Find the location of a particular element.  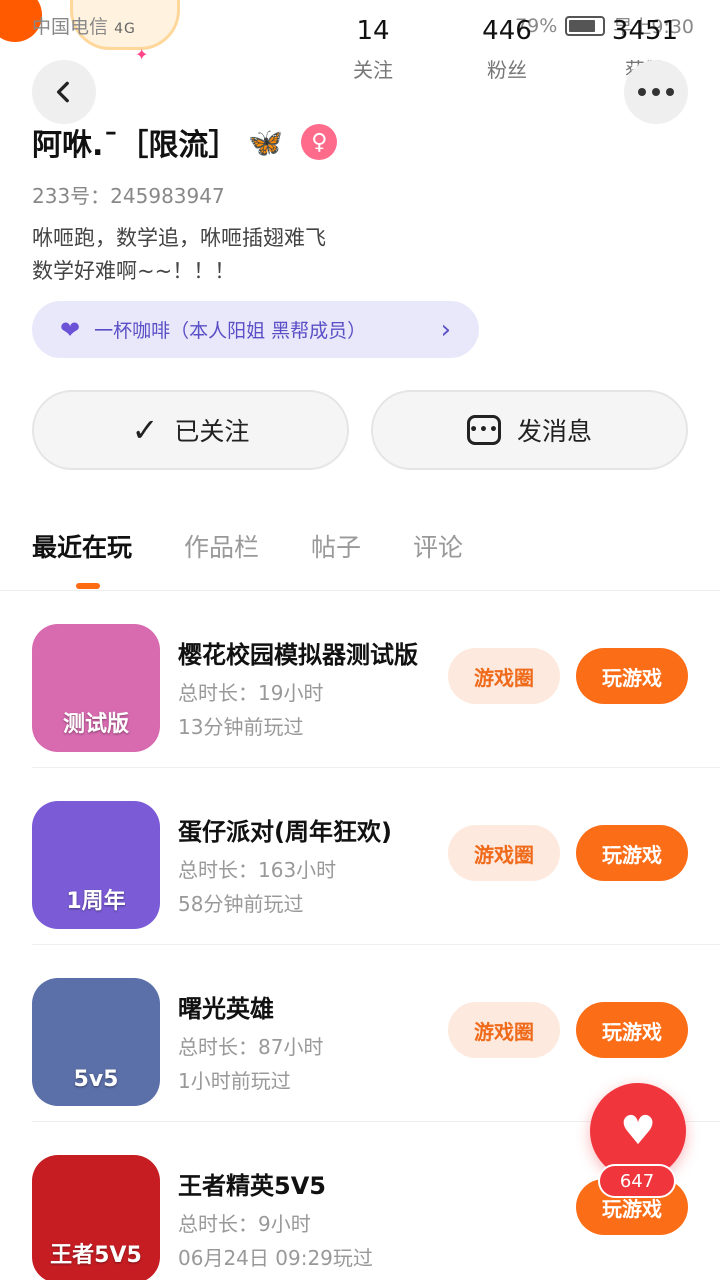

game-icon-label: 5v5 is located at coordinates (96, 1079).